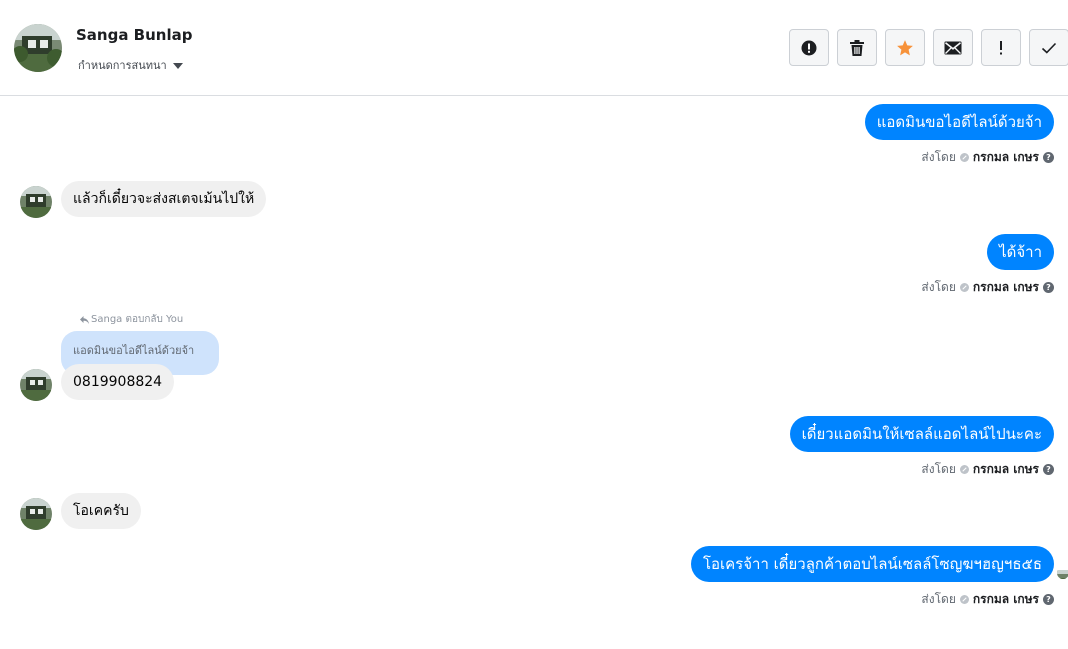 This screenshot has height=649, width=1068. What do you see at coordinates (164, 199) in the screenshot?
I see `incoming-message: แล้วก็เดี๋ยวจะส่งสเตจเม้นไปให้` at bounding box center [164, 199].